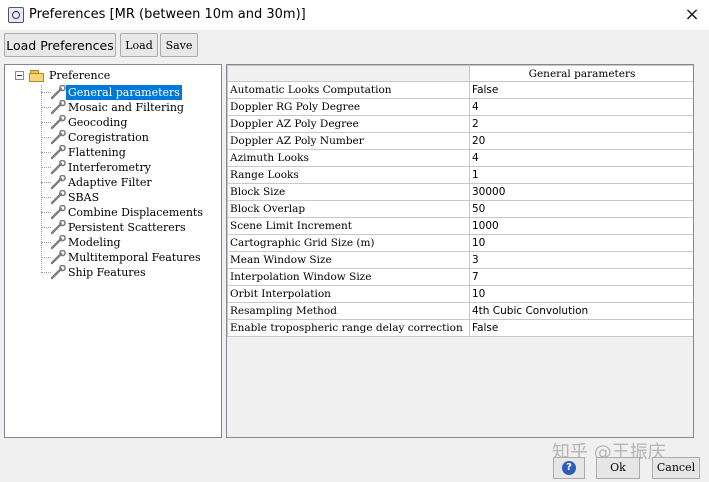 The height and width of the screenshot is (482, 709). I want to click on close-icon: ×, so click(692, 14).